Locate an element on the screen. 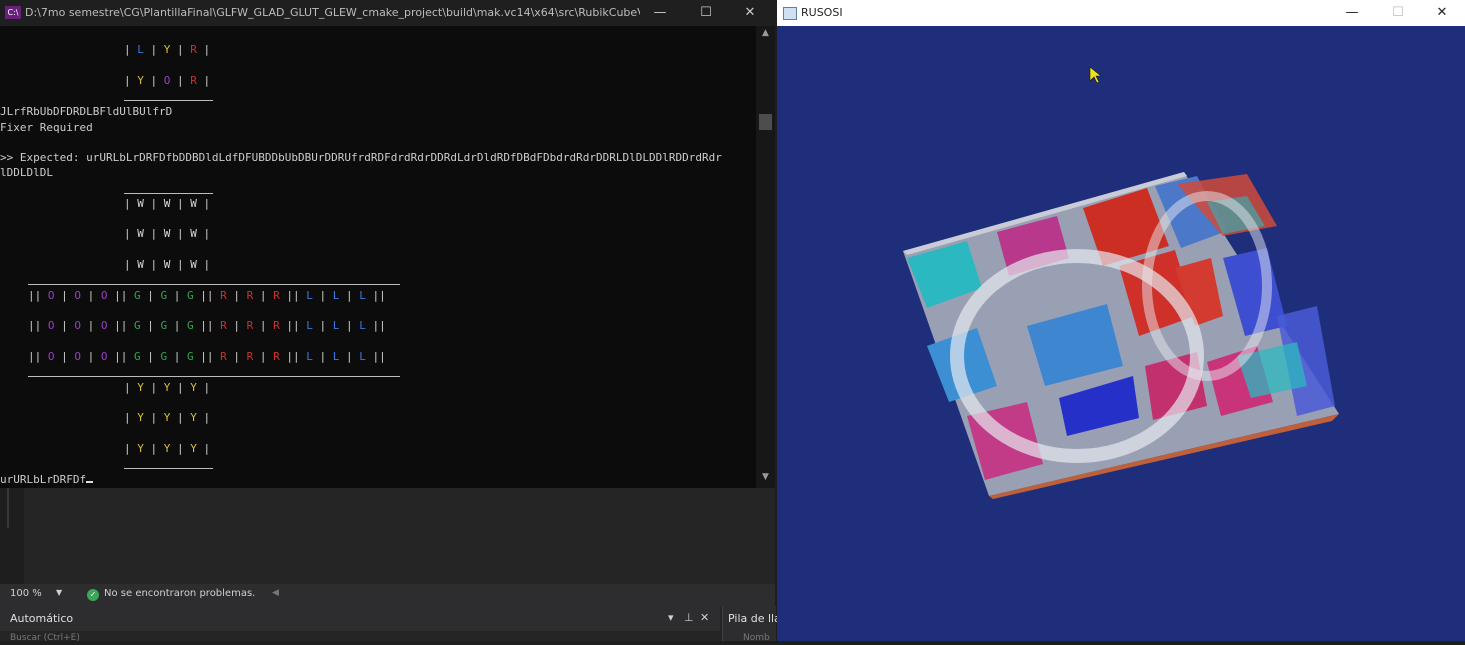 The image size is (1465, 645). call-stack-panel: Pila de lla Nomb is located at coordinates (751, 624).